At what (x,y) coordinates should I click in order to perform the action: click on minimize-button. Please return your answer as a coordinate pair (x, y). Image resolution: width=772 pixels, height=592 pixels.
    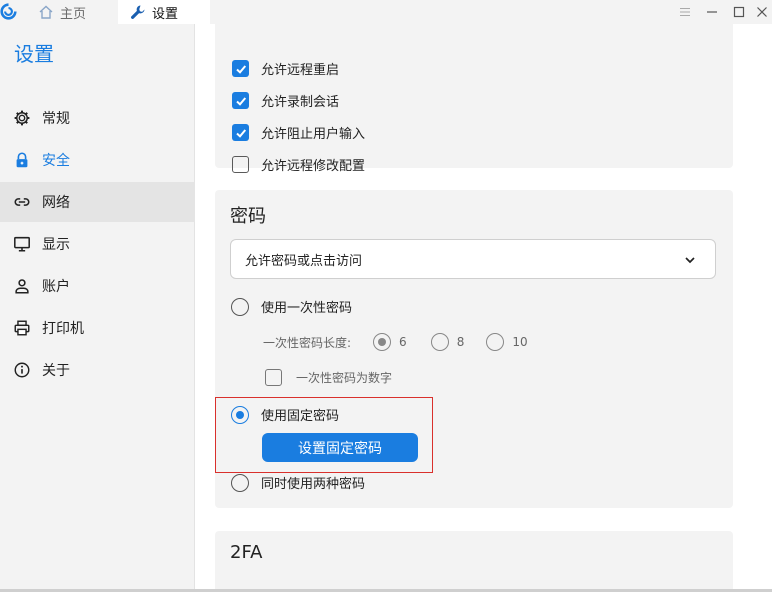
    Looking at the image, I should click on (712, 12).